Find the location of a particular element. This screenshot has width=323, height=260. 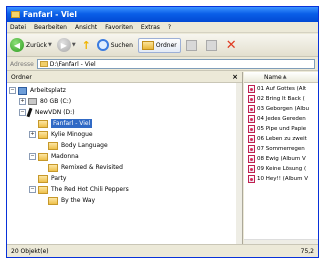

menu-file: Datei is located at coordinates (18, 27).